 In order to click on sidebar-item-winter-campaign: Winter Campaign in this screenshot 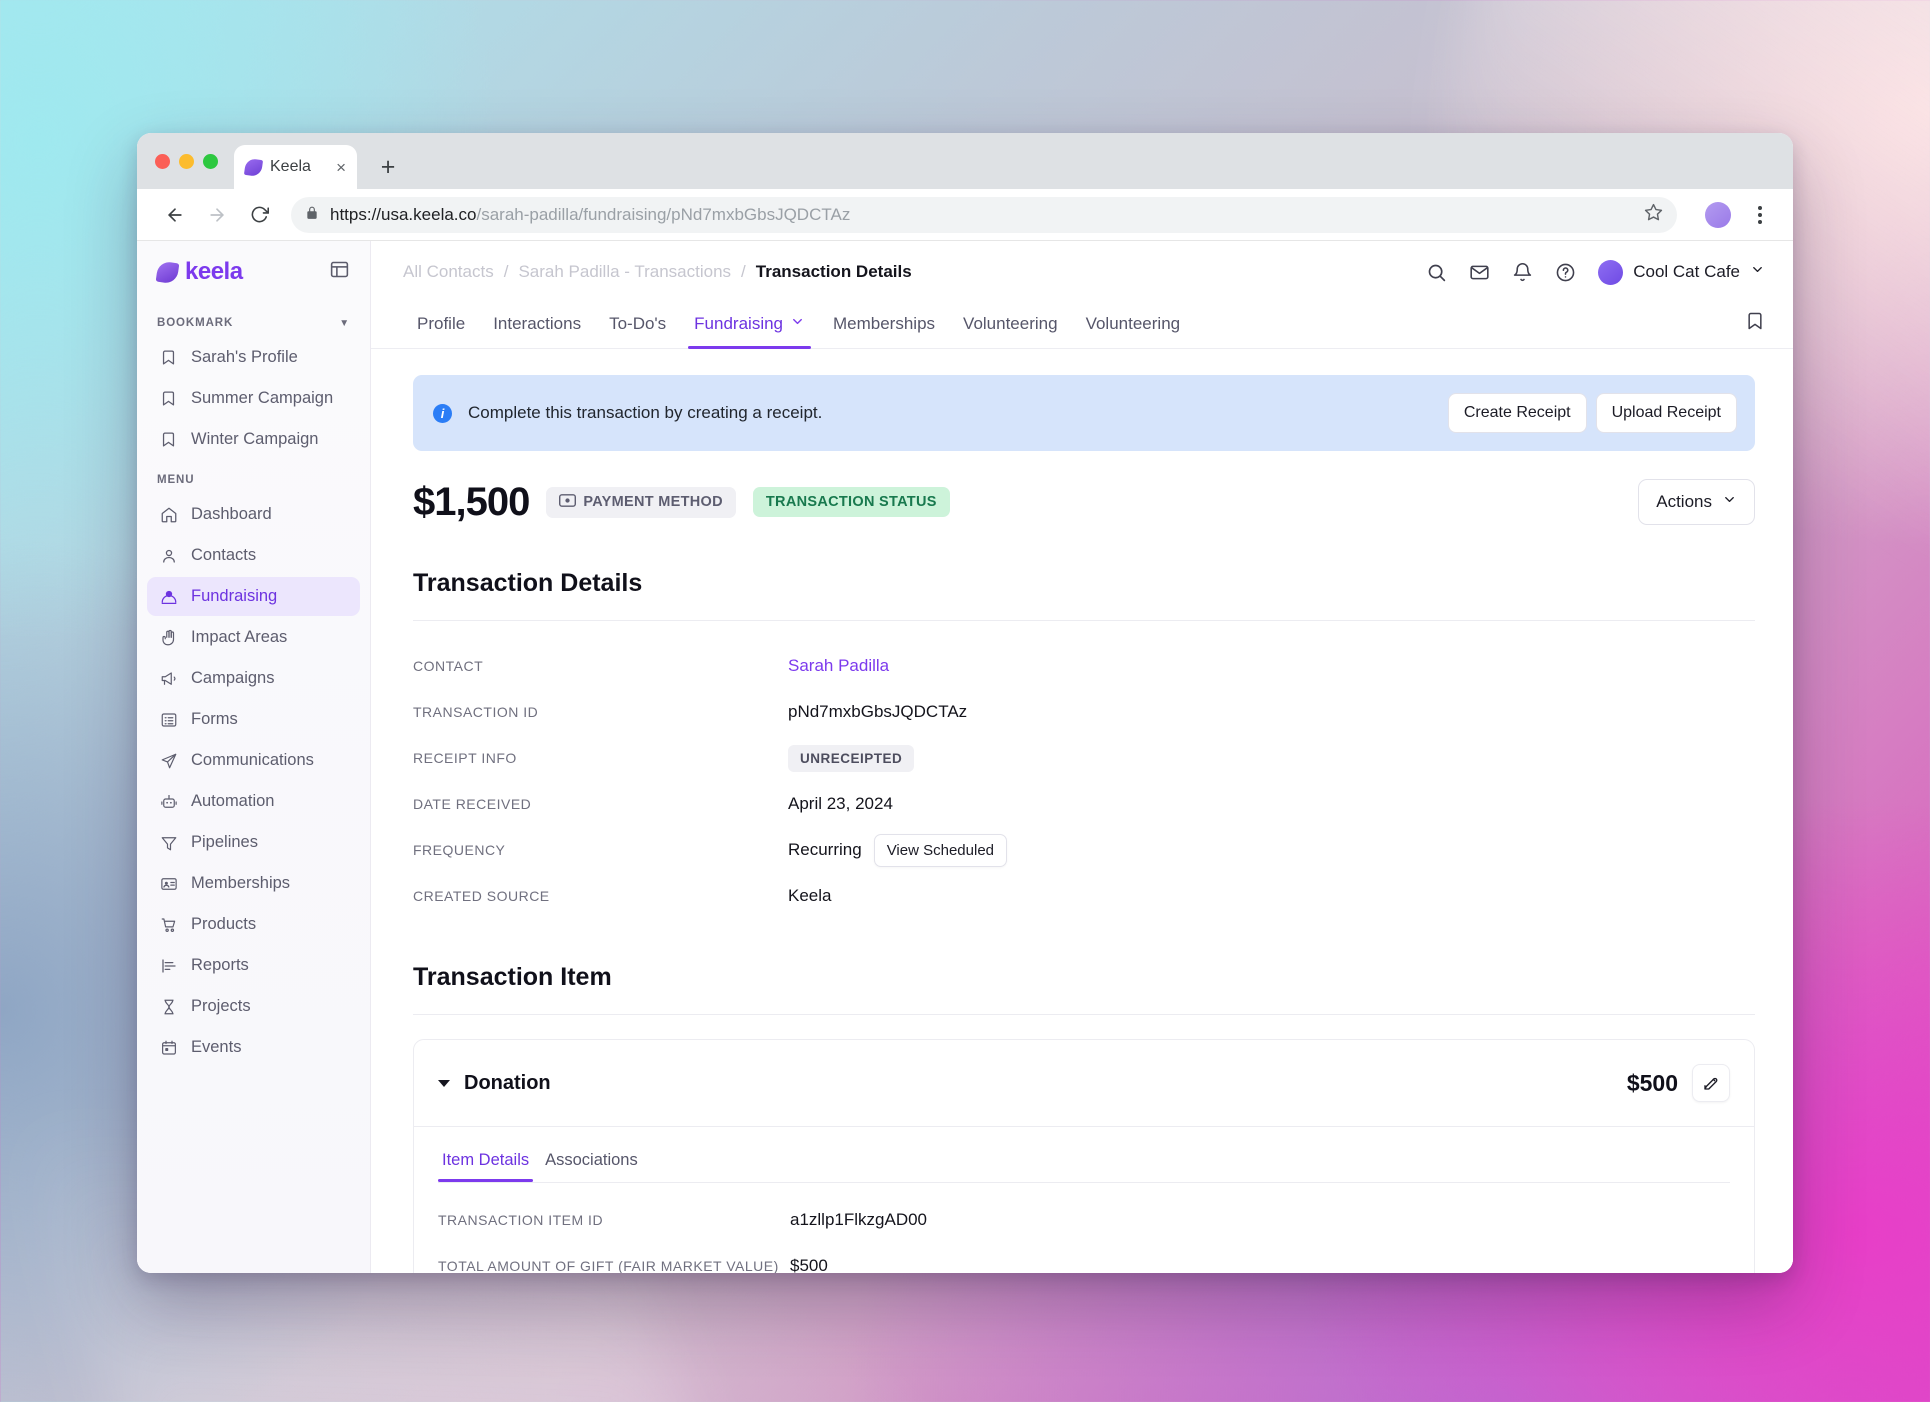, I will do `click(253, 439)`.